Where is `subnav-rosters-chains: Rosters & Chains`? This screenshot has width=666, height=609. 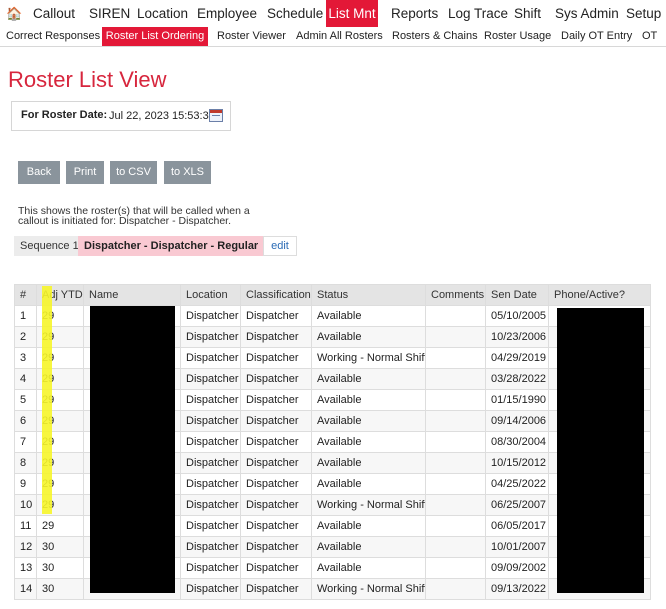 subnav-rosters-chains: Rosters & Chains is located at coordinates (435, 36).